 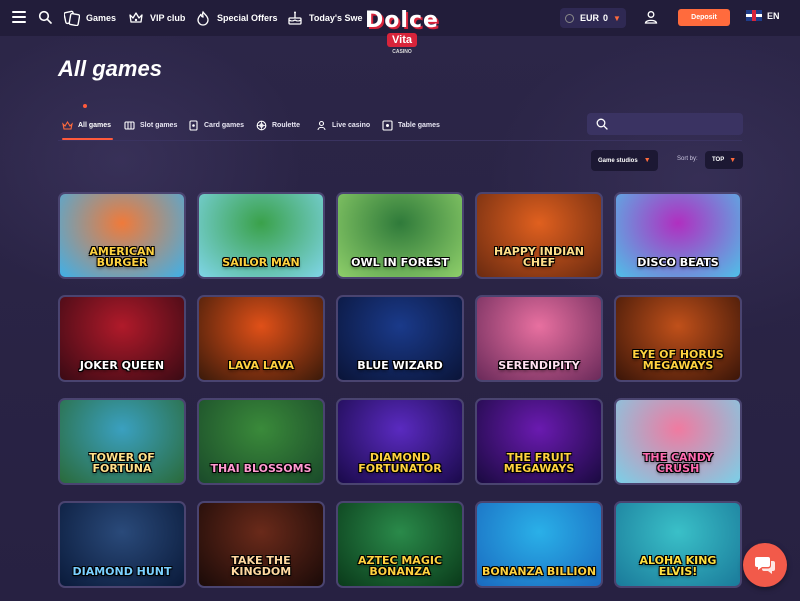 I want to click on tab-all-games: All games, so click(x=88, y=126).